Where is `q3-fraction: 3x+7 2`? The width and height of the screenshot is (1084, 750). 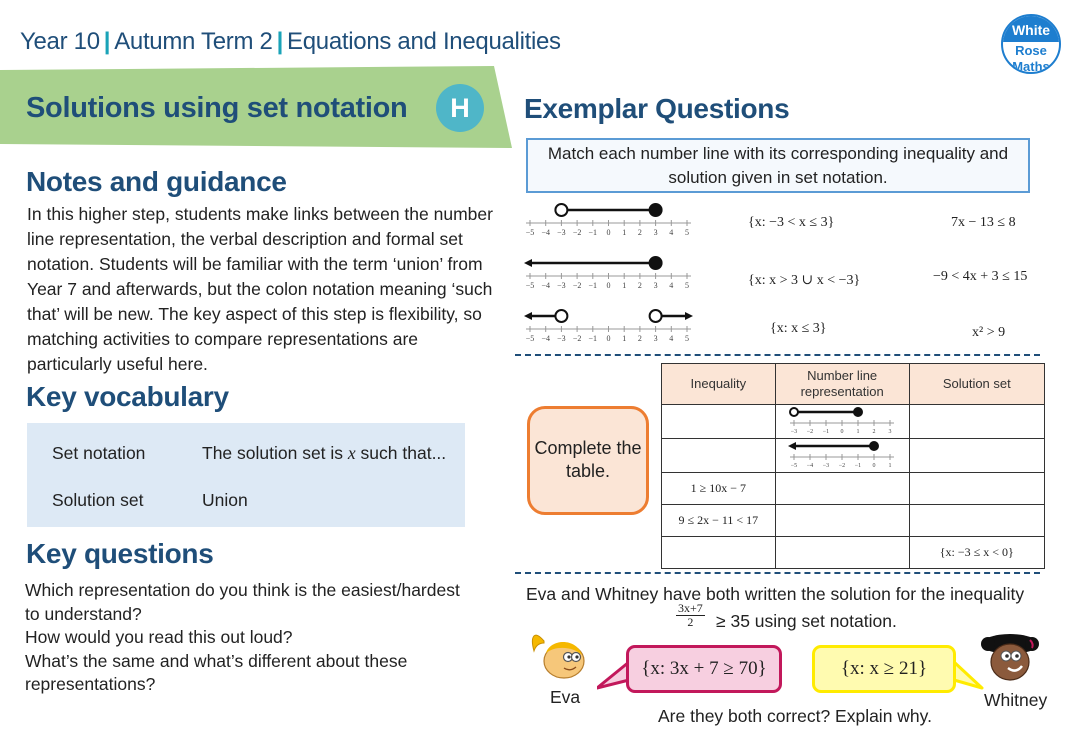
q3-fraction: 3x+7 2 is located at coordinates (690, 615).